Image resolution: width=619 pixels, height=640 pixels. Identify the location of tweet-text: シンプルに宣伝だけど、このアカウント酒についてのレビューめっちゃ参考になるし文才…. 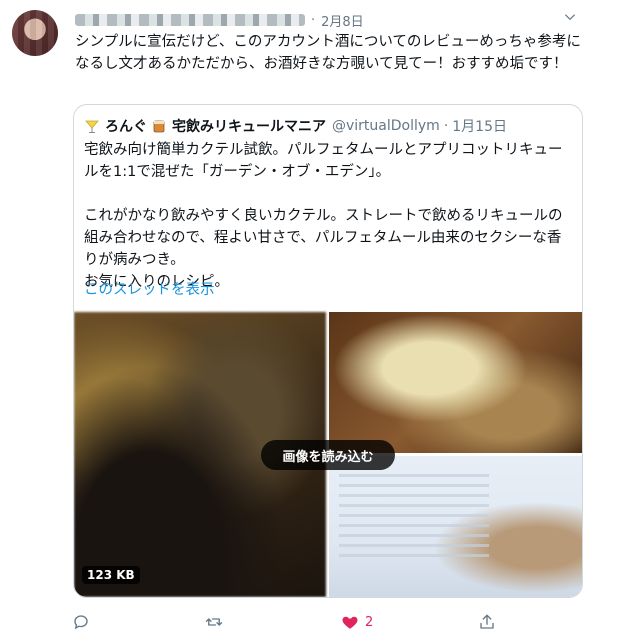
(328, 53).